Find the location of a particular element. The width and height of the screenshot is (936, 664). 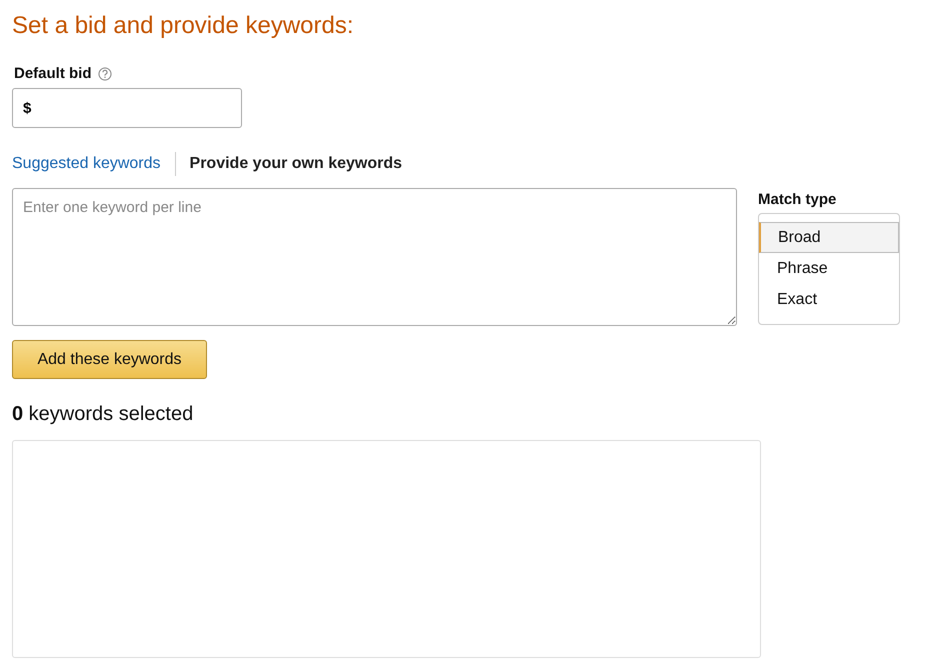

tab: Suggested keywords is located at coordinates (86, 164).